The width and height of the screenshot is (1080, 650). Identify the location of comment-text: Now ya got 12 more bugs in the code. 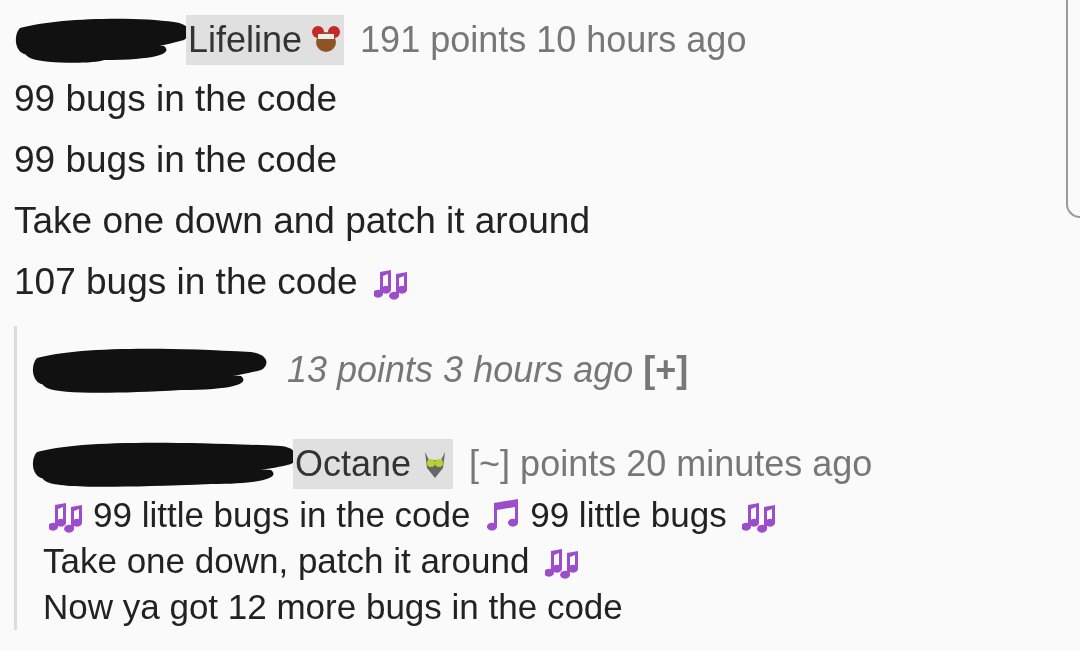
(333, 606).